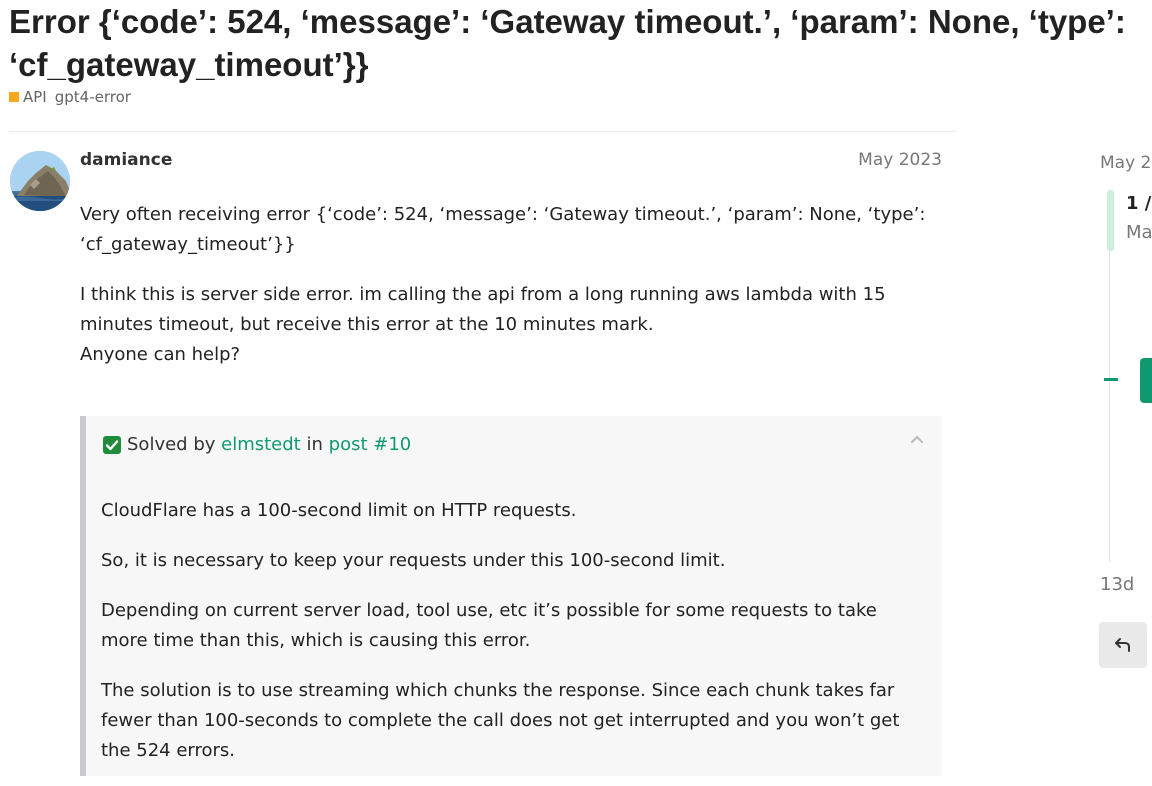 The width and height of the screenshot is (1152, 786). Describe the element at coordinates (917, 439) in the screenshot. I see `chevron-up-icon` at that location.